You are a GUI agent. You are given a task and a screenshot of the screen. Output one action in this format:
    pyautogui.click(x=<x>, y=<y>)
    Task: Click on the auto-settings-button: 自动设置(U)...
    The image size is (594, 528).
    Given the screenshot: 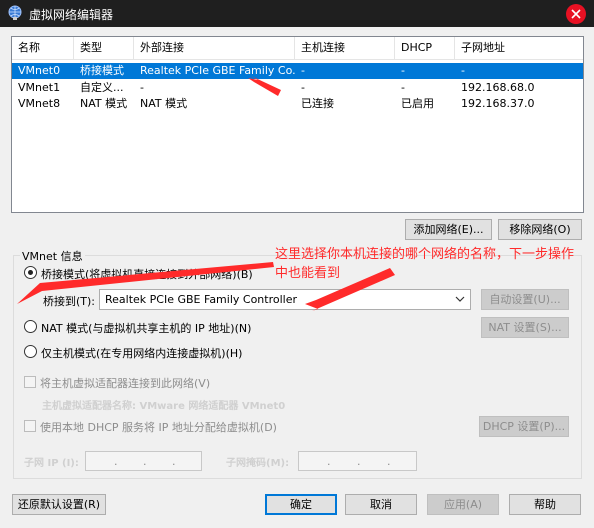 What is the action you would take?
    pyautogui.click(x=525, y=299)
    